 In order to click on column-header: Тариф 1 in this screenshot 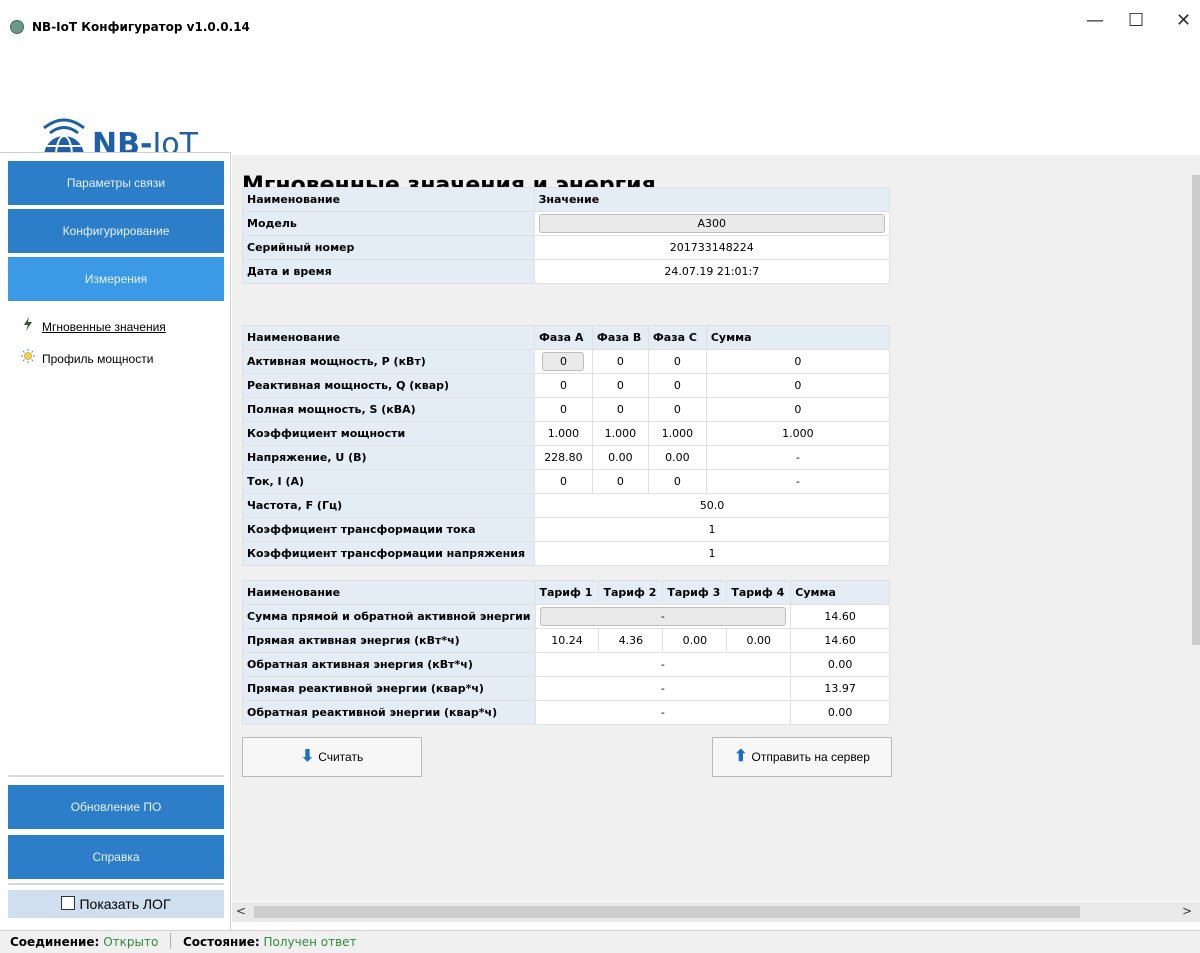, I will do `click(567, 592)`.